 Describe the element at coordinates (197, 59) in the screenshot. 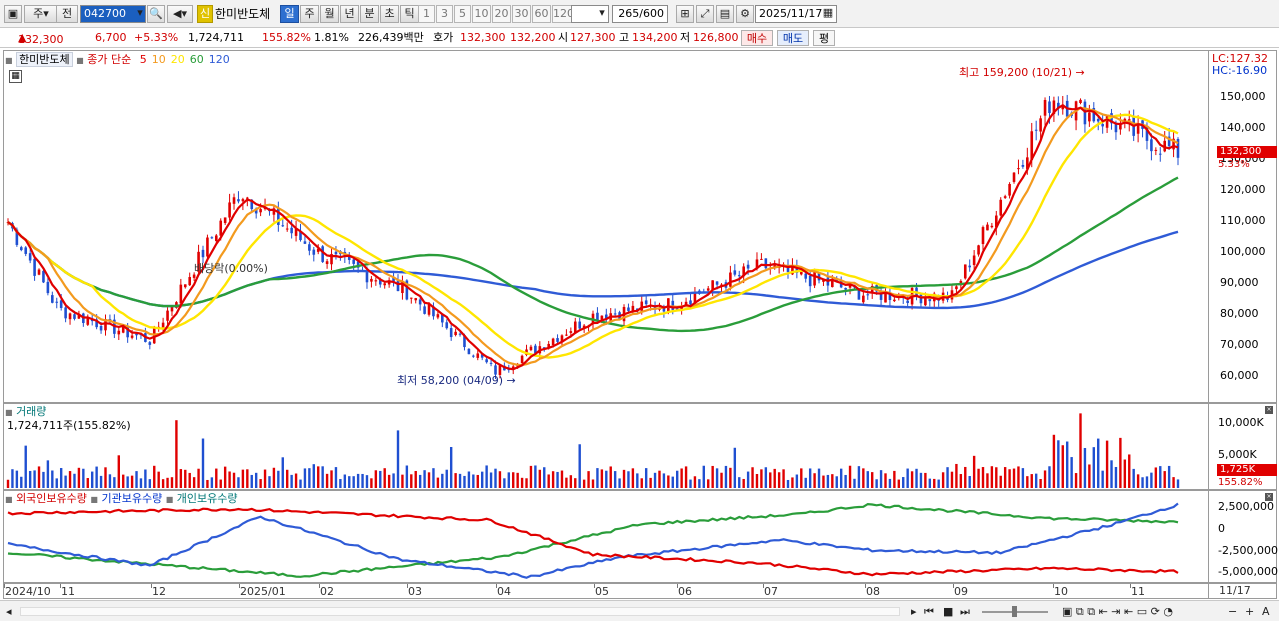

I see `ma-legend-60: 60` at that location.